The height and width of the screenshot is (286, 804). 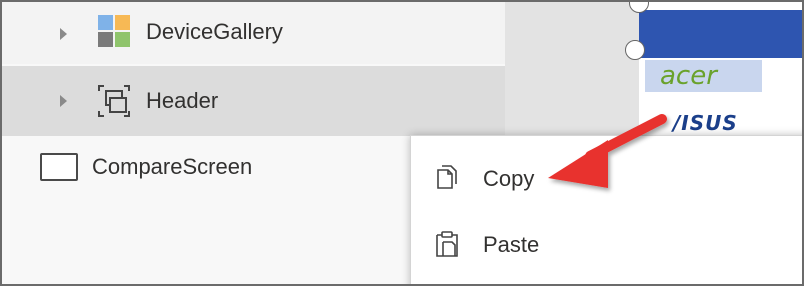 I want to click on menu-item-label: Copy, so click(x=509, y=178).